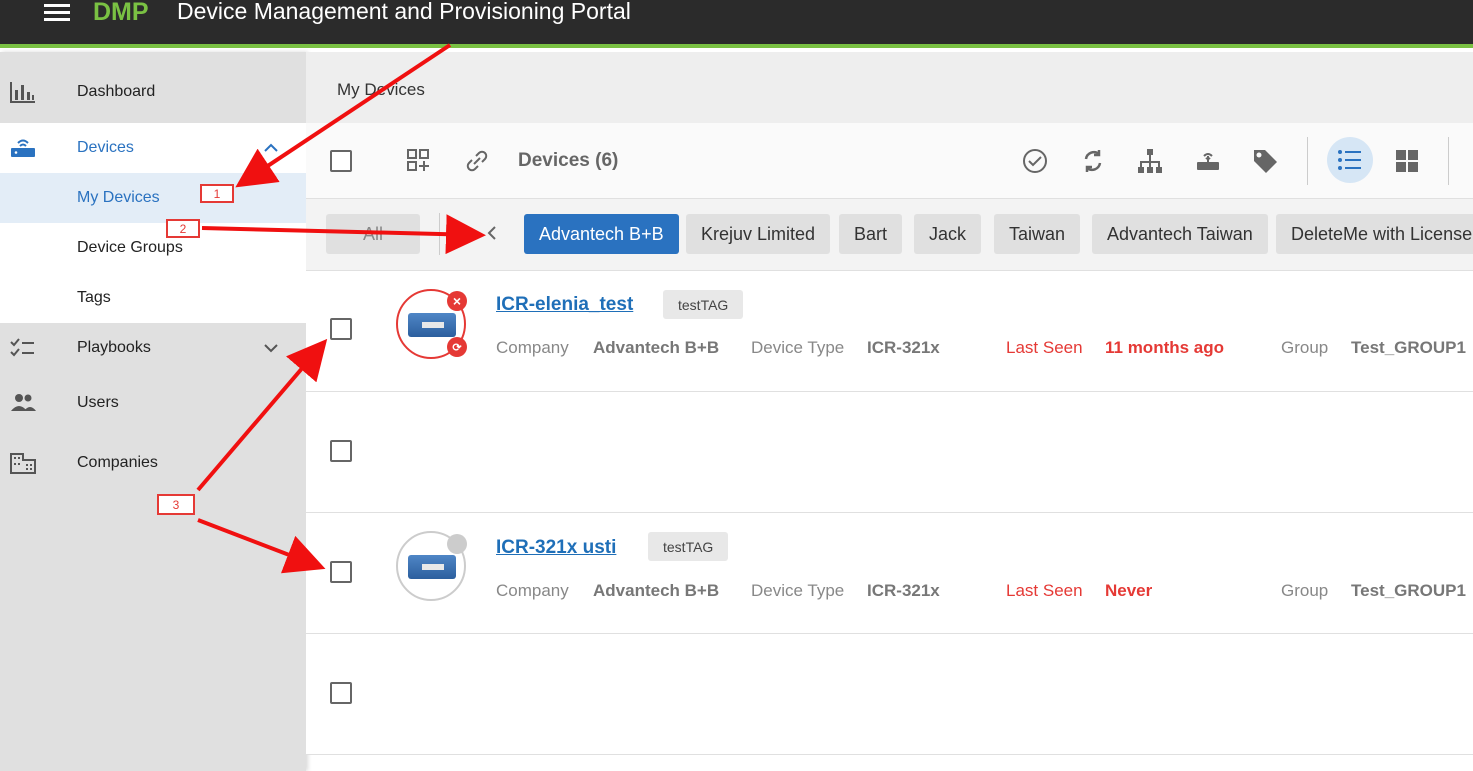 This screenshot has height=771, width=1473. What do you see at coordinates (23, 463) in the screenshot?
I see `building-icon` at bounding box center [23, 463].